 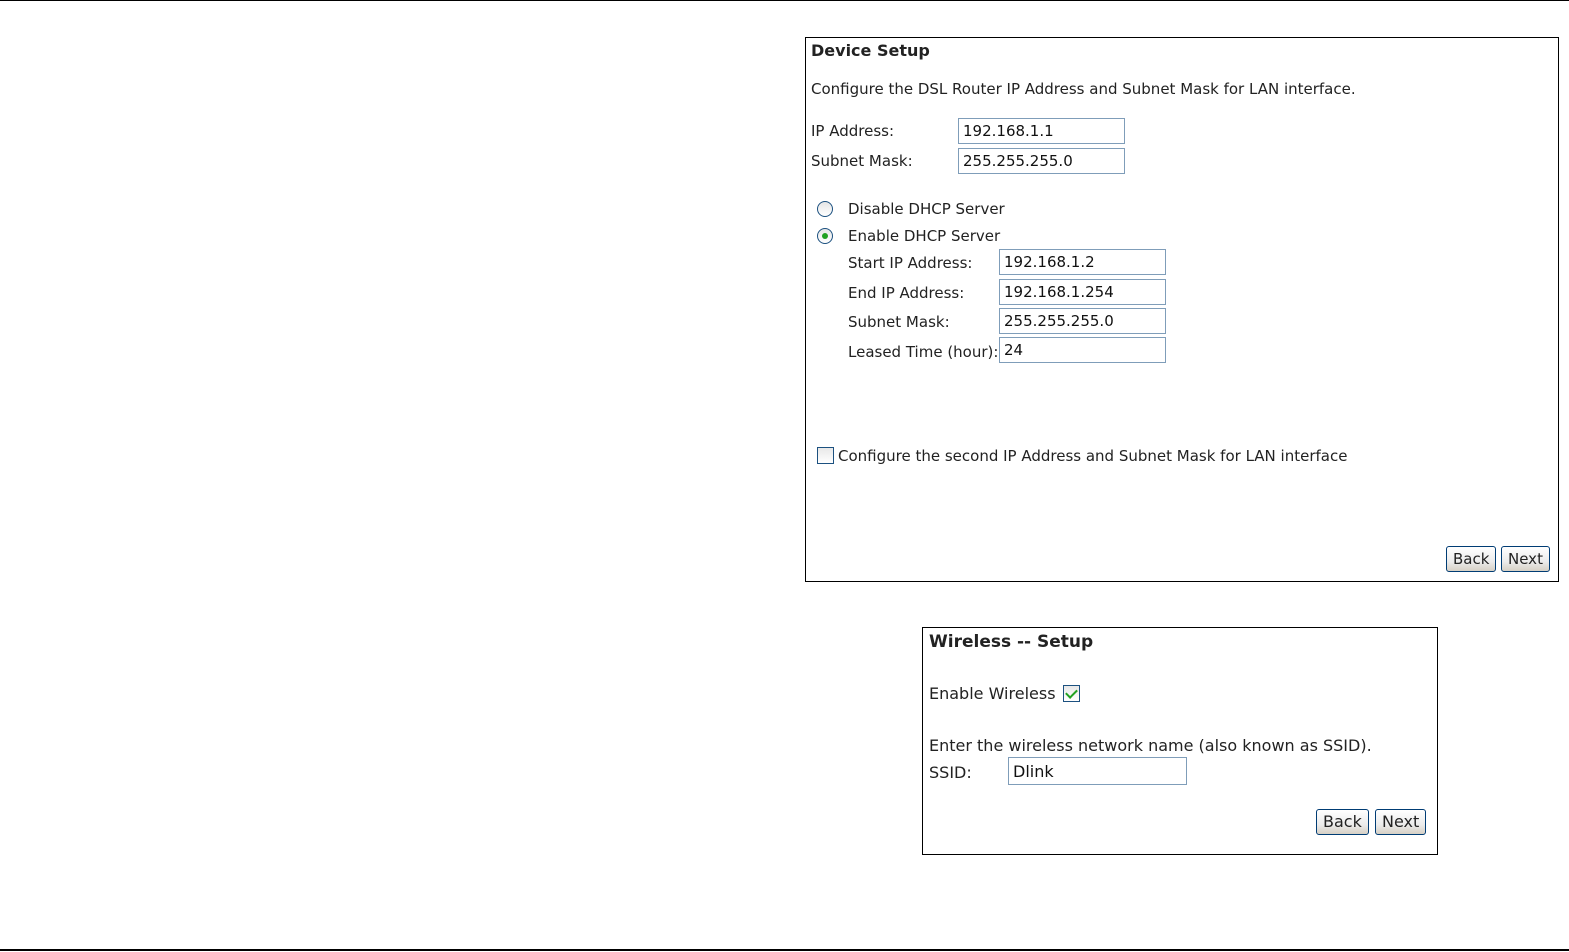 I want to click on top-divider, so click(x=784, y=0).